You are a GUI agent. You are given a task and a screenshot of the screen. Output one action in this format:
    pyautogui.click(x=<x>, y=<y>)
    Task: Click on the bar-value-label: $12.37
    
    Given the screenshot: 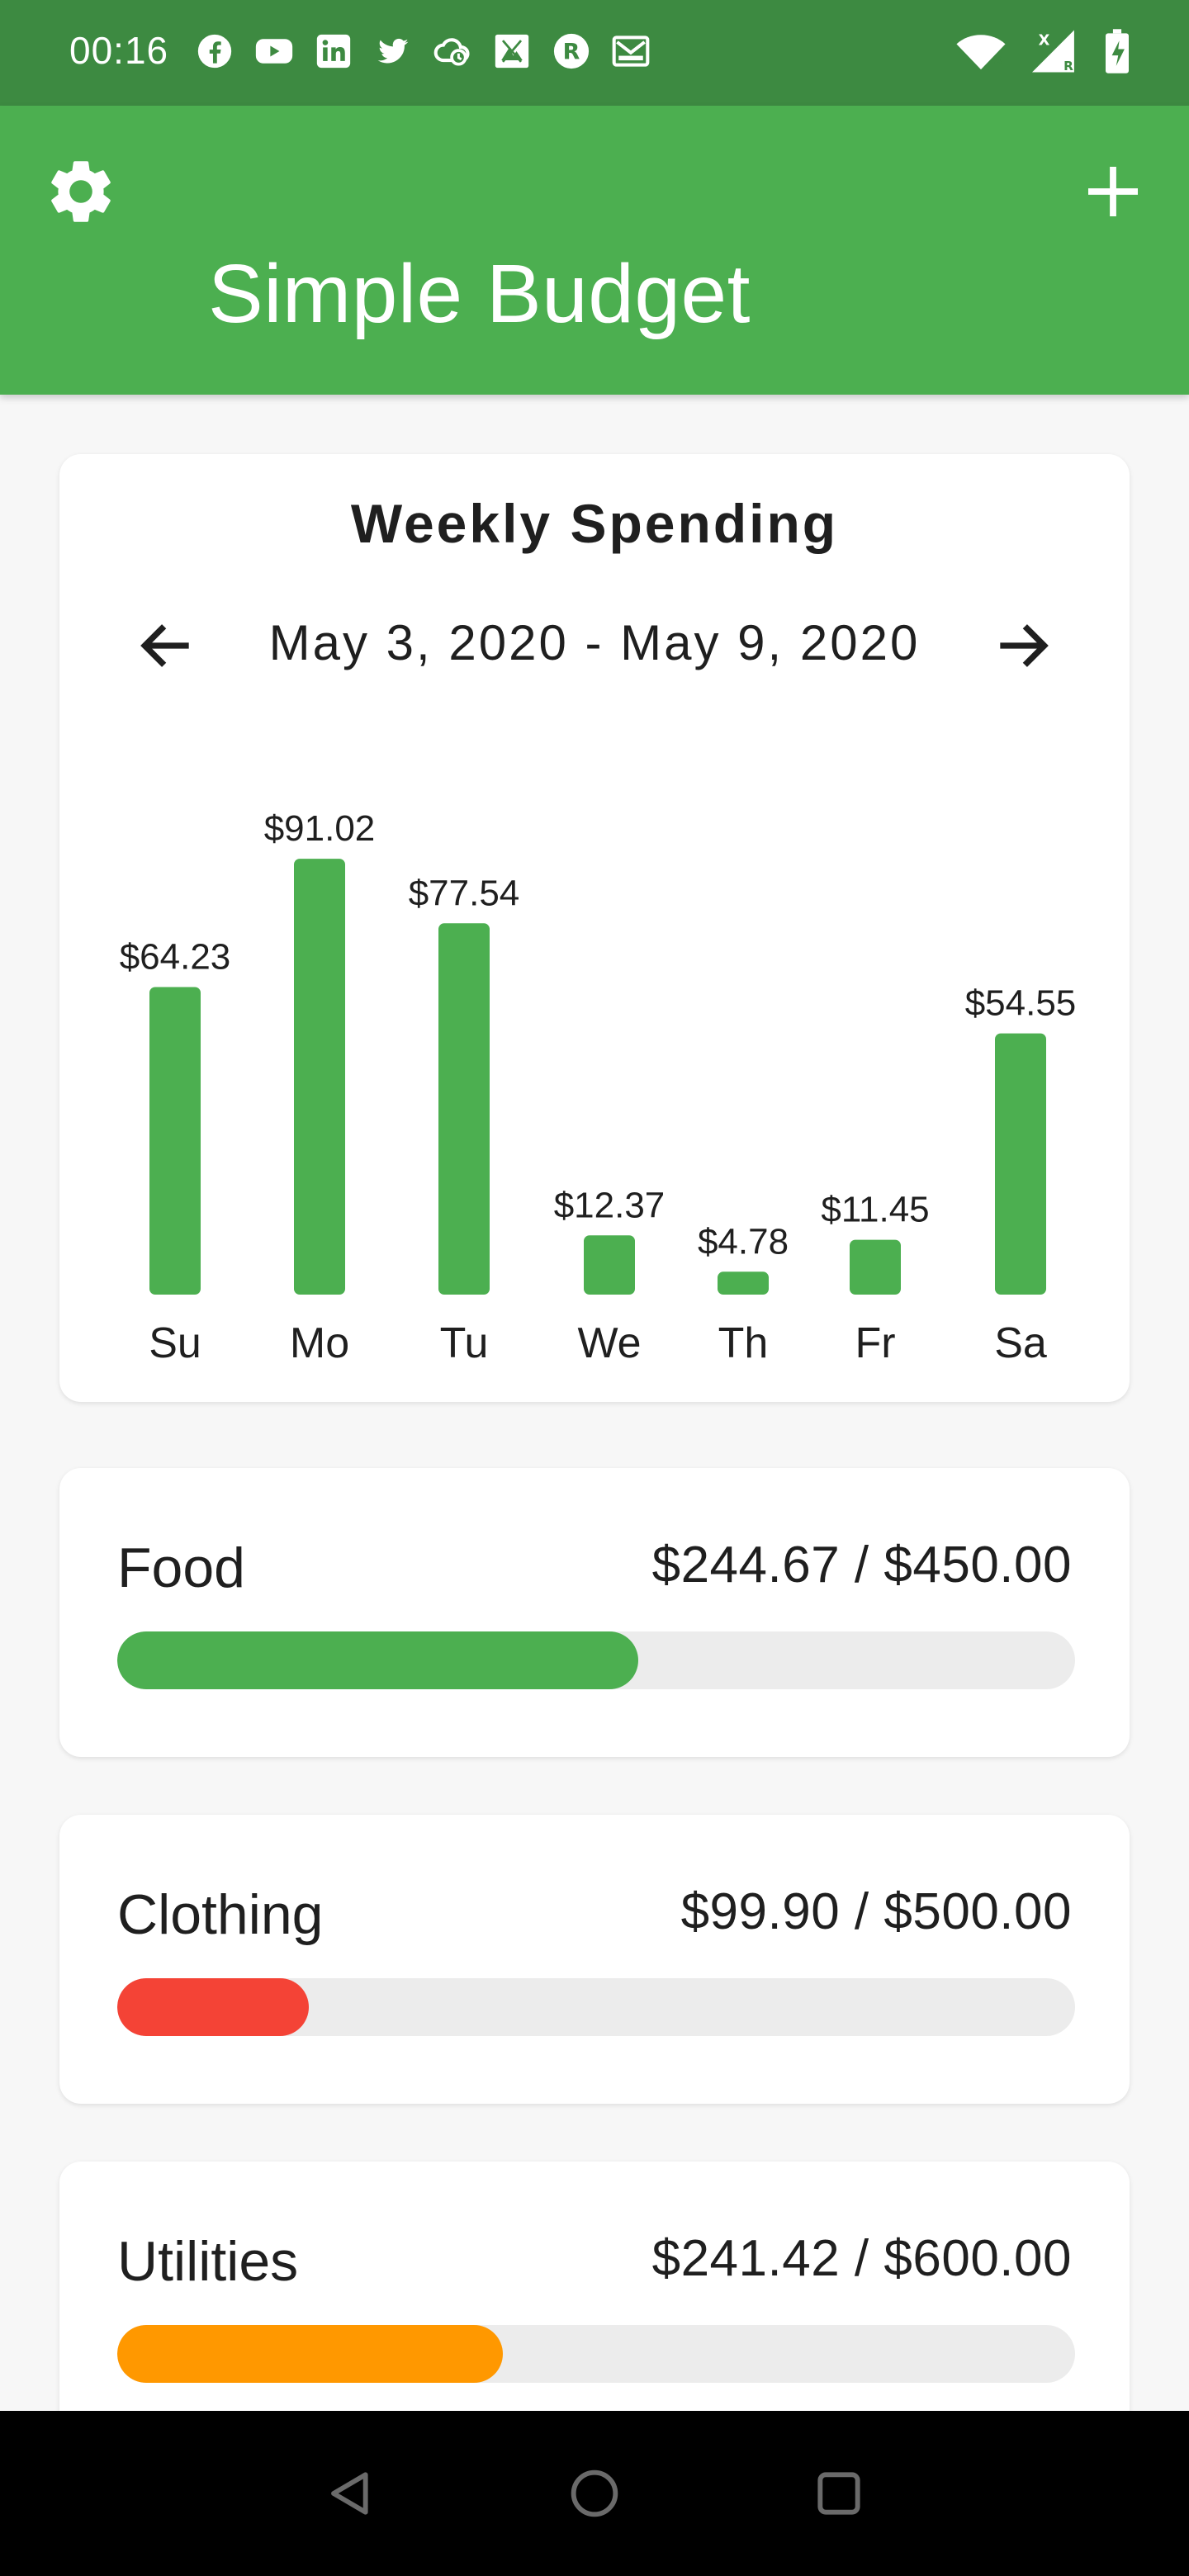 What is the action you would take?
    pyautogui.click(x=610, y=1205)
    